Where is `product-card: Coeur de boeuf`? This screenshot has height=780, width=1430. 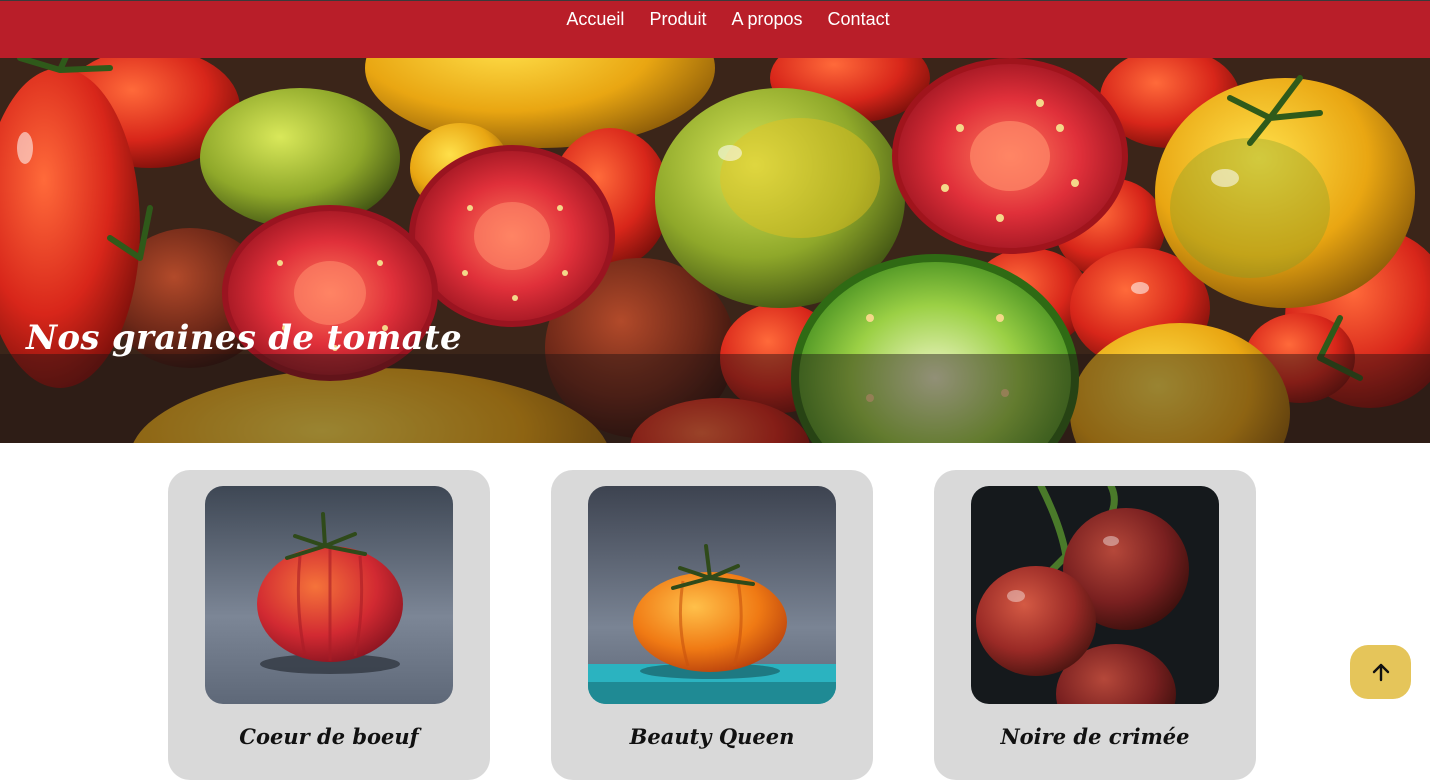 product-card: Coeur de boeuf is located at coordinates (329, 625).